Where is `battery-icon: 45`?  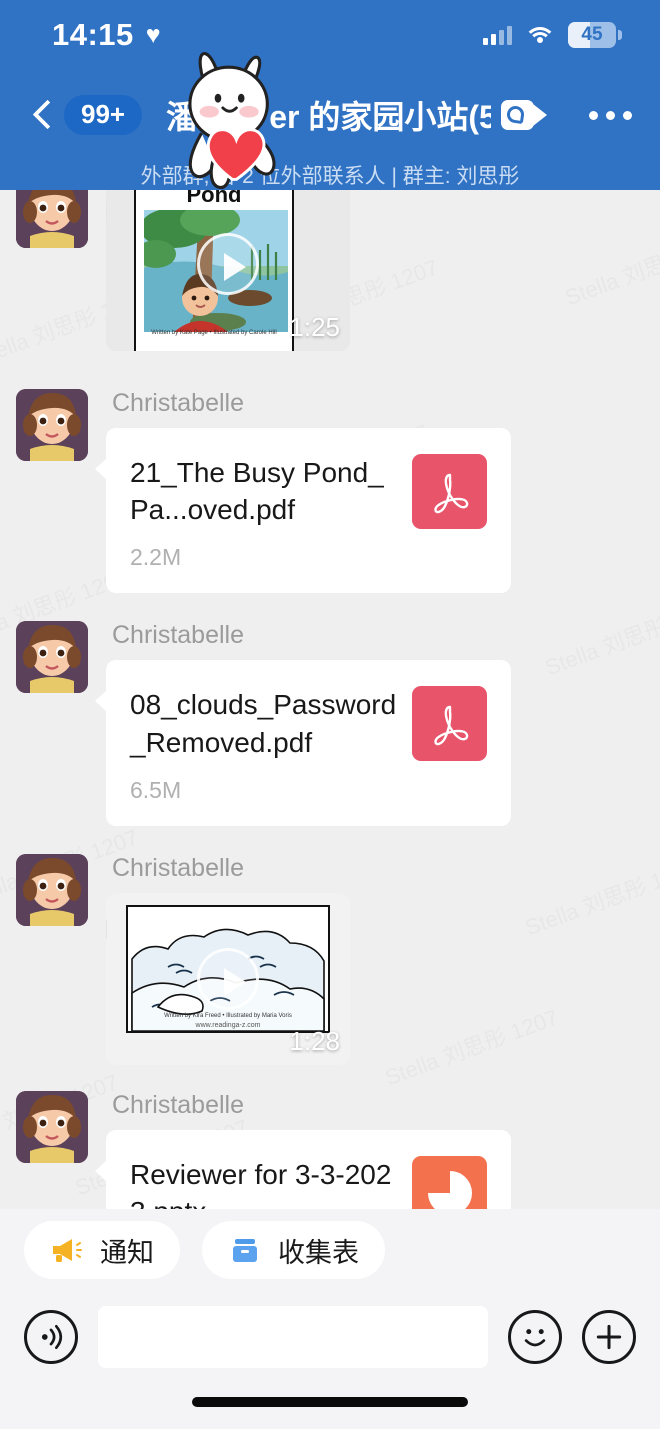 battery-icon: 45 is located at coordinates (595, 35).